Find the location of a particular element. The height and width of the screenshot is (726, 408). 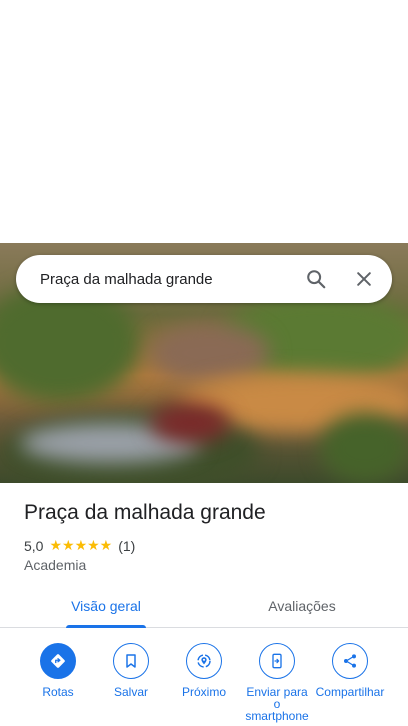

star-rating: ★★★★★ is located at coordinates (81, 545).